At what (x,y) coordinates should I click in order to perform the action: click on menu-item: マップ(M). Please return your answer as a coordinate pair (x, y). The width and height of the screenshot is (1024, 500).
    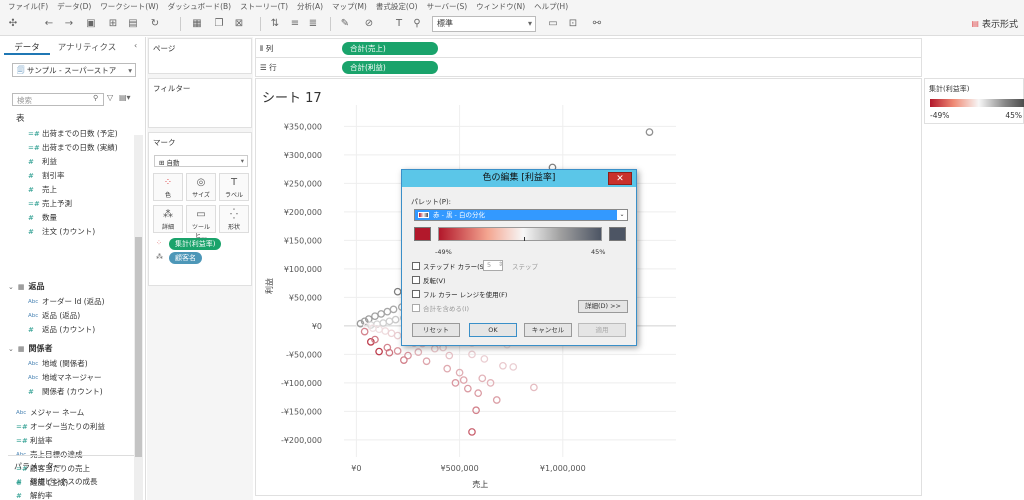
    Looking at the image, I should click on (349, 6).